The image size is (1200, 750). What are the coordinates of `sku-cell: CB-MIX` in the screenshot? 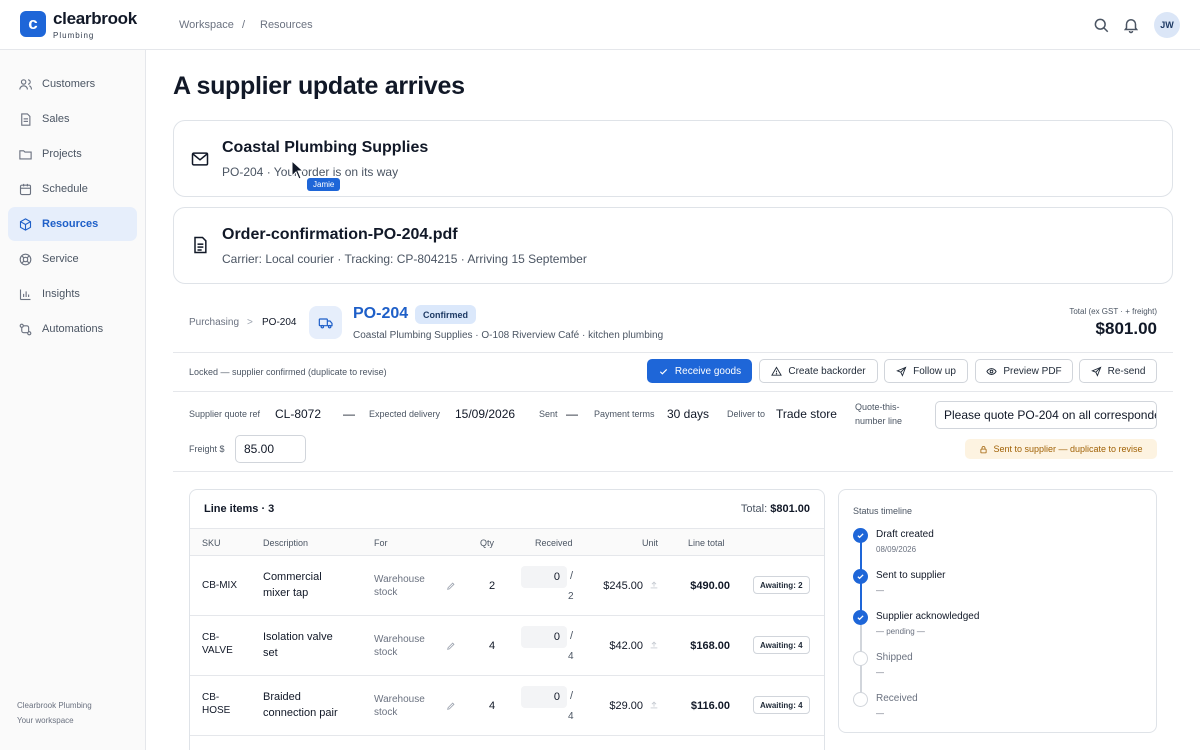 It's located at (219, 586).